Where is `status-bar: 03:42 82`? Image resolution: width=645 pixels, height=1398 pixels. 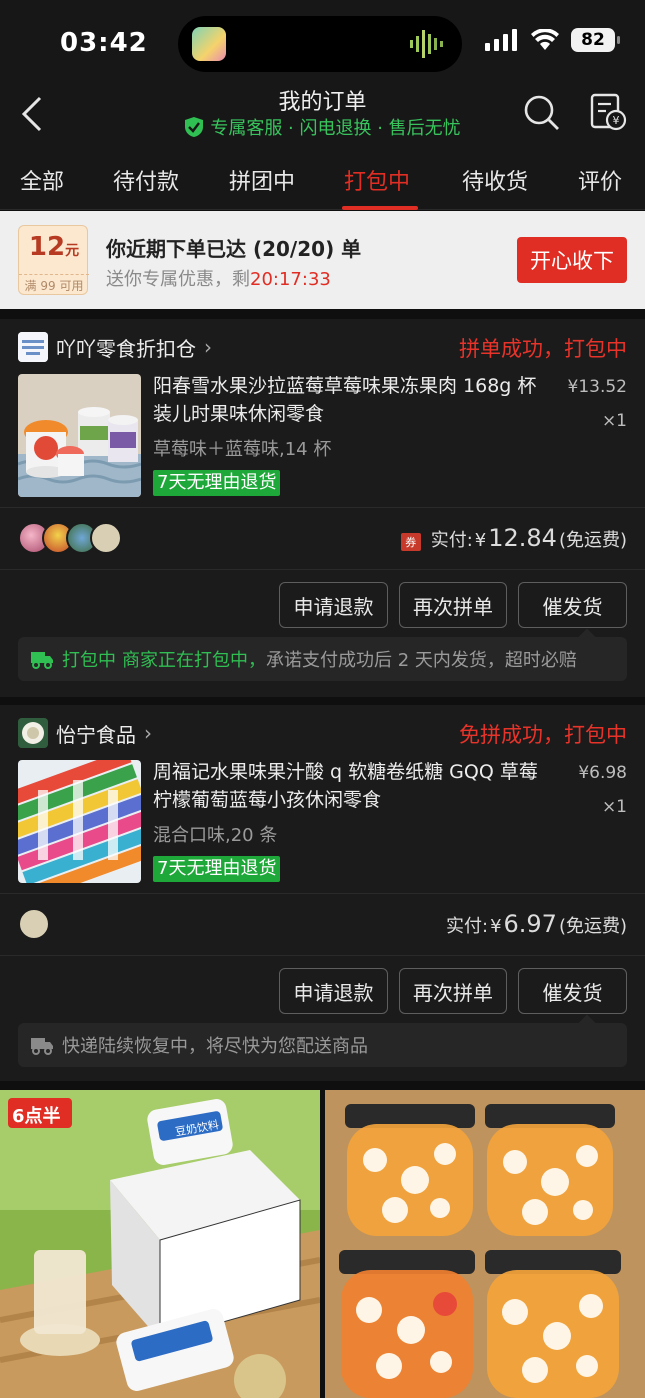 status-bar: 03:42 82 is located at coordinates (322, 40).